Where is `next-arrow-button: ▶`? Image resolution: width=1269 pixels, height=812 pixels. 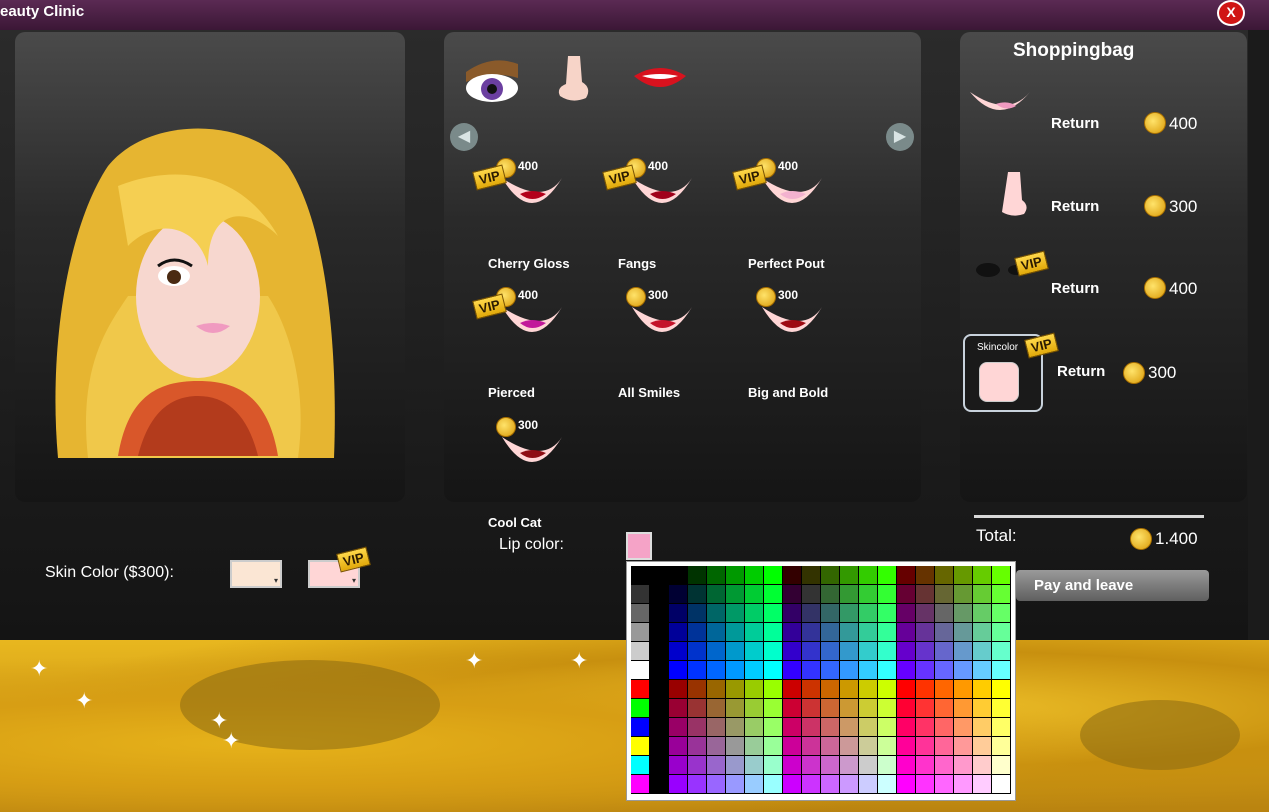 next-arrow-button: ▶ is located at coordinates (900, 137).